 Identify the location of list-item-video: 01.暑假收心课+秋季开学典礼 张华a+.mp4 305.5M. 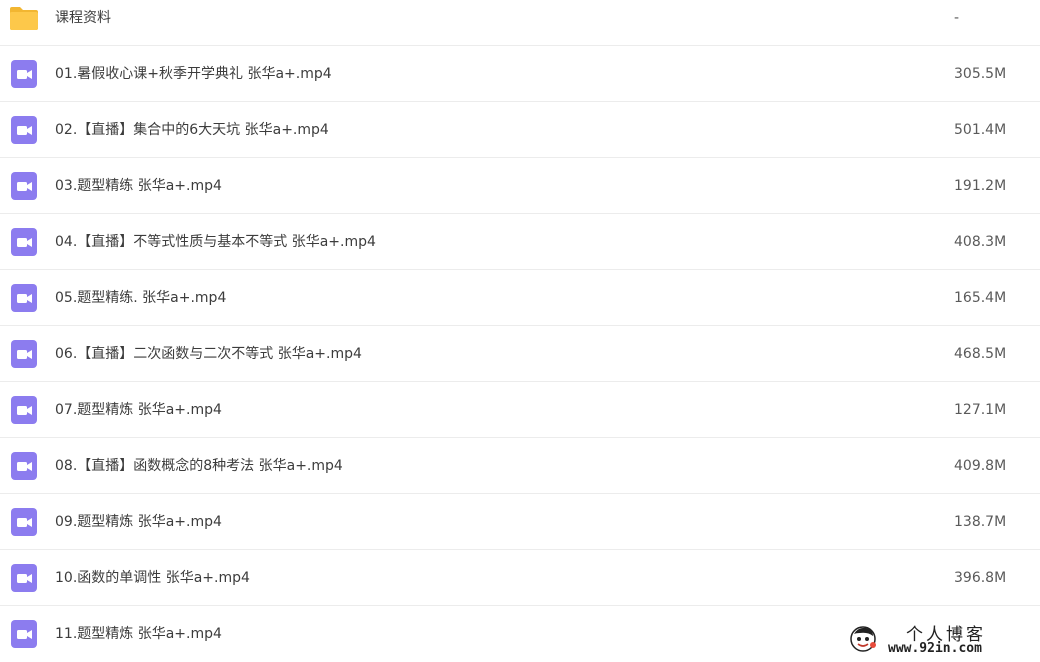
(520, 74).